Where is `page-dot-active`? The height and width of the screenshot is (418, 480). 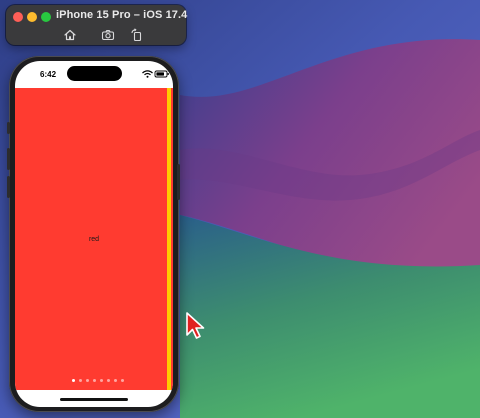
page-dot-active is located at coordinates (74, 381).